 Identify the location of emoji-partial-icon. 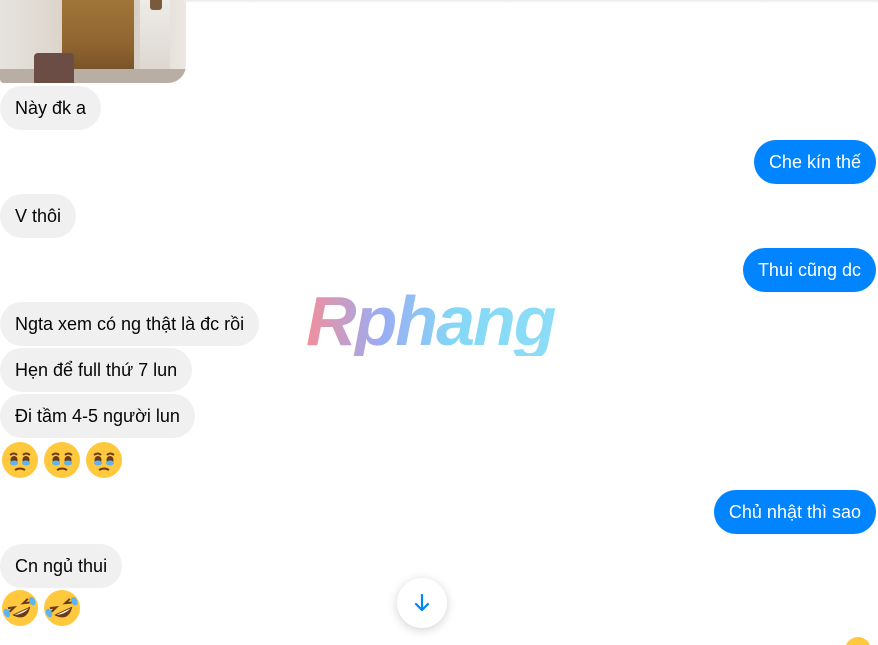
(858, 641).